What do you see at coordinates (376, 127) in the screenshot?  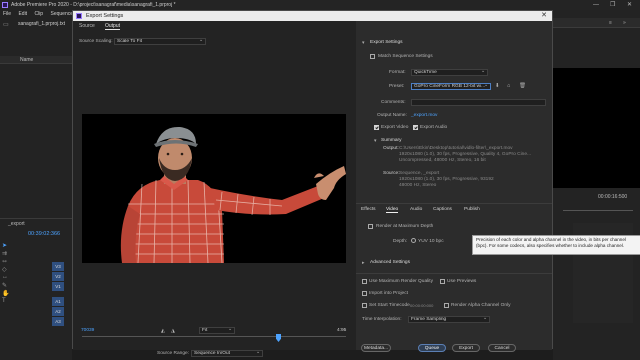 I see `export-video-checkbox` at bounding box center [376, 127].